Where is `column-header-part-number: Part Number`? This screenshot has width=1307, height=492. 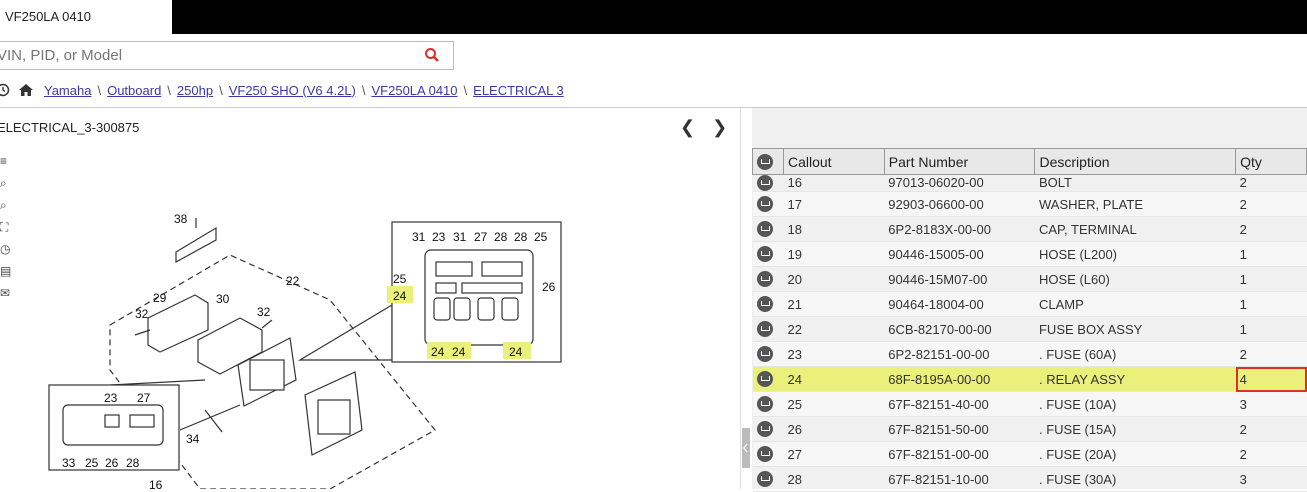 column-header-part-number: Part Number is located at coordinates (959, 161).